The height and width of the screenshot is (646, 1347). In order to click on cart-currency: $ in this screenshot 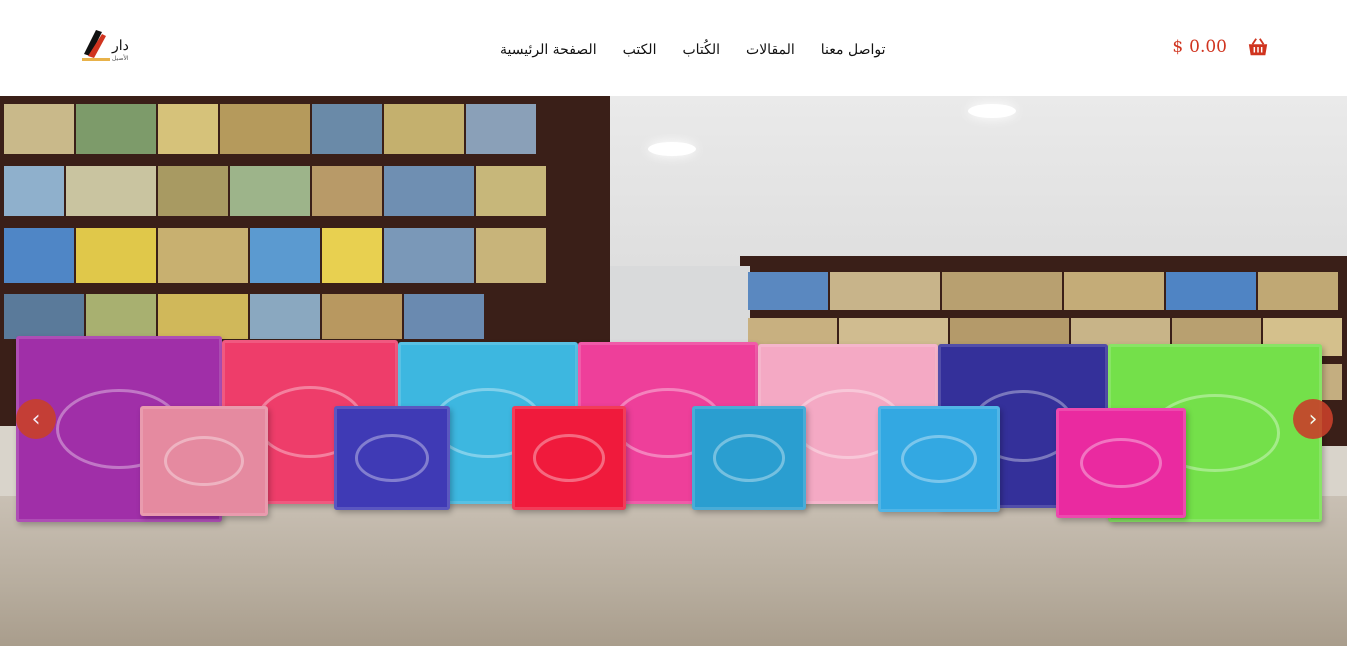, I will do `click(1178, 47)`.